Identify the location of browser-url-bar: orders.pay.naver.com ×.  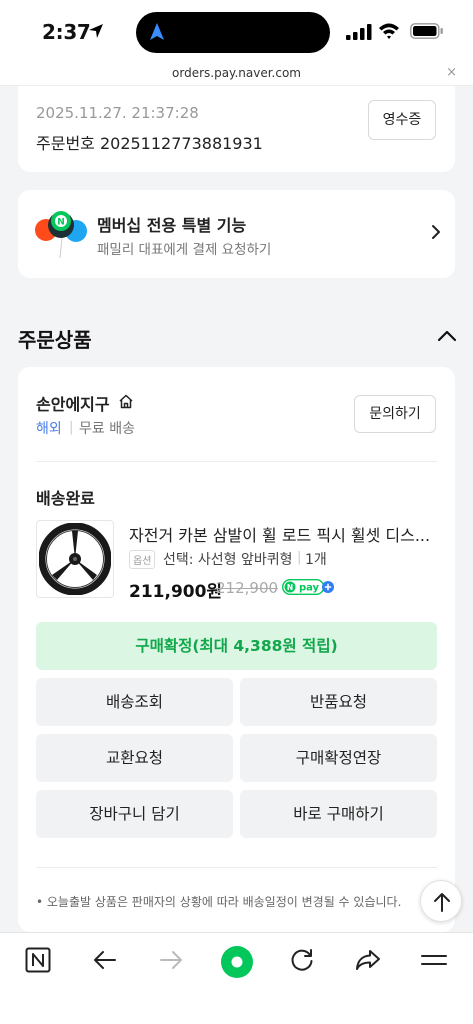
(236, 74).